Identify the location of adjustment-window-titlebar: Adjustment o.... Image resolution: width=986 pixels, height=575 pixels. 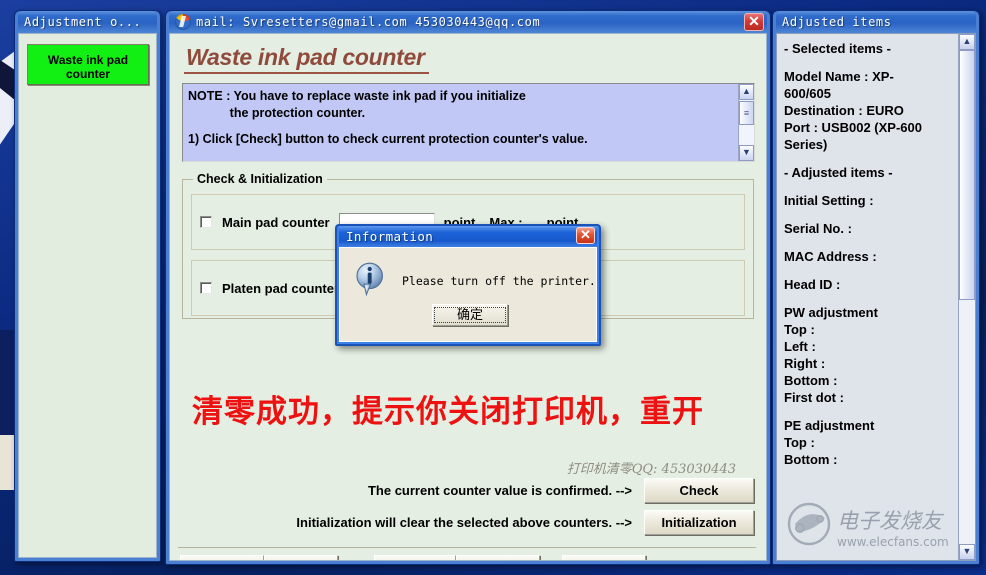
(87, 22).